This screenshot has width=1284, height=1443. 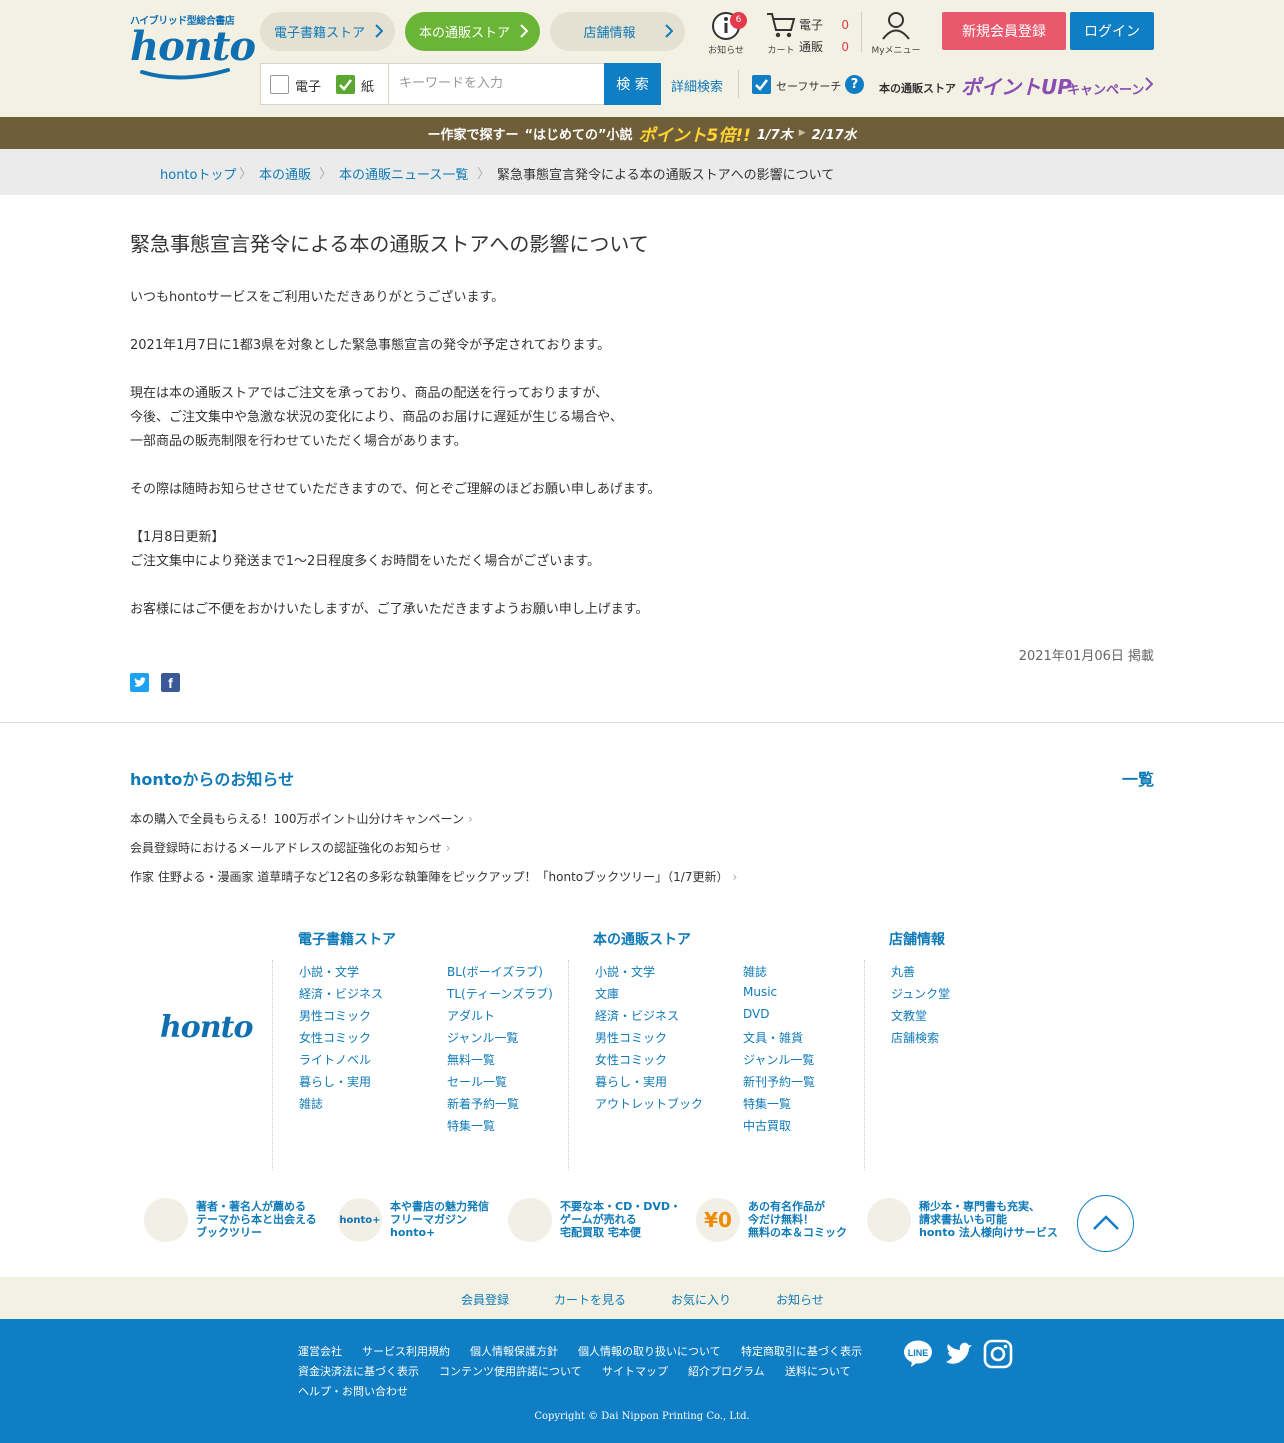 I want to click on footer-link-ebook: セール一覧, so click(x=477, y=1081).